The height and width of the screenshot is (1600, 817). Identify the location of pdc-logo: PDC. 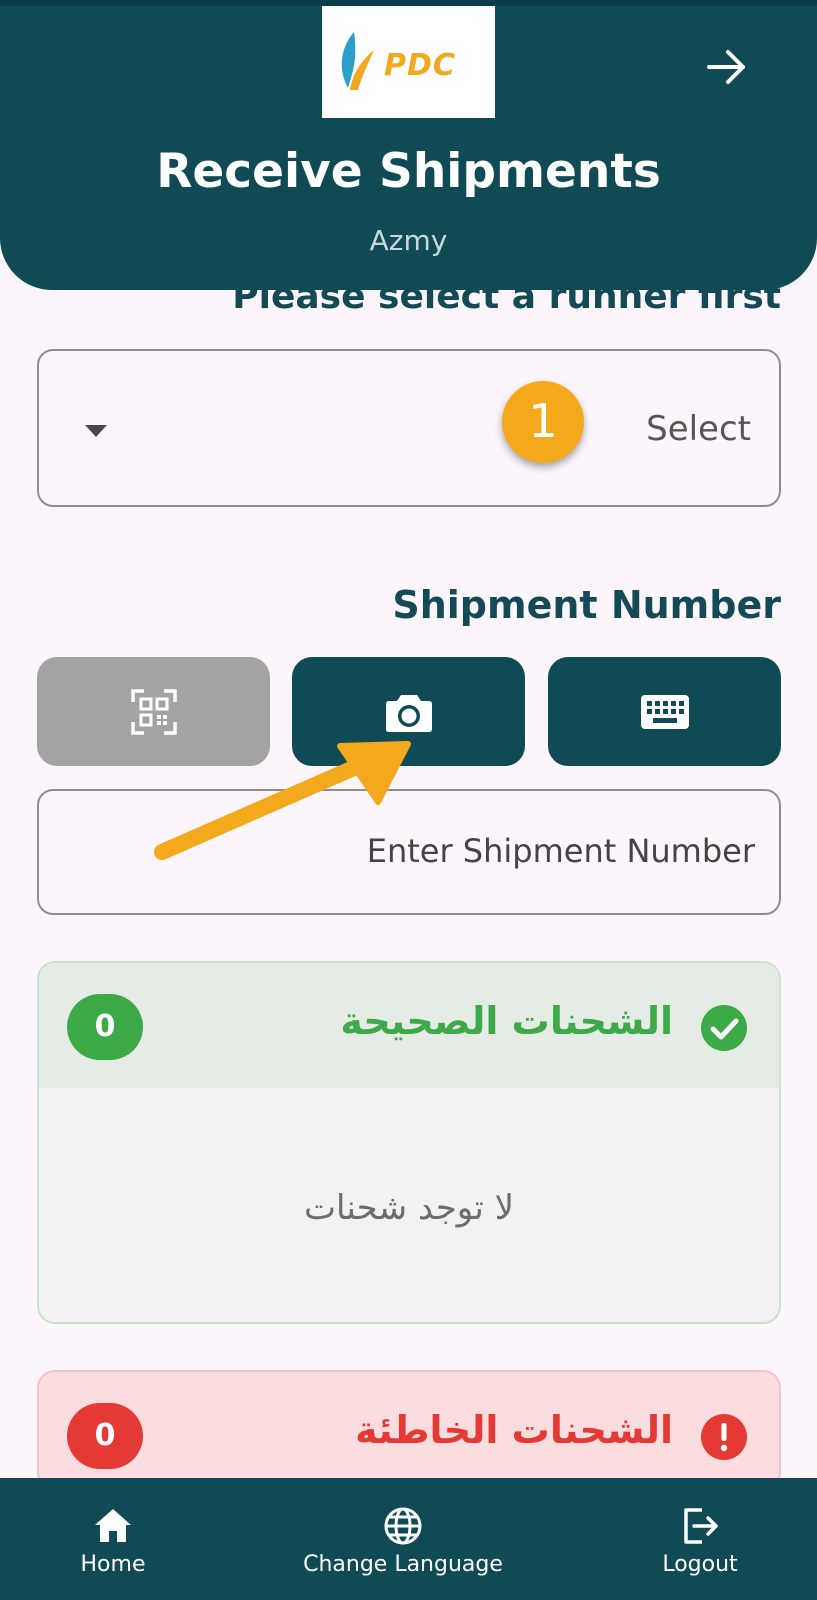
(408, 62).